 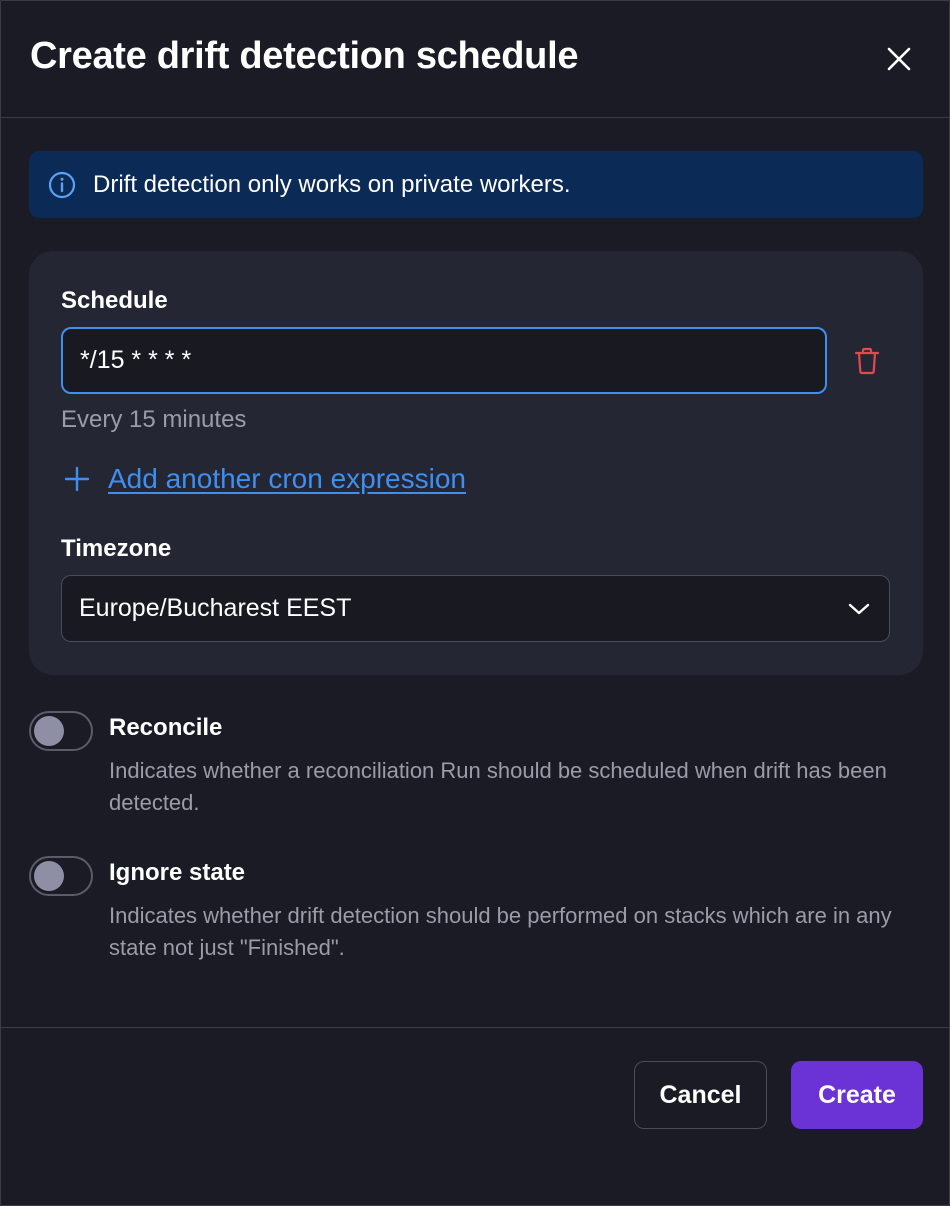 I want to click on timezone-select: Europe/Bucharest EEST, so click(x=475, y=608).